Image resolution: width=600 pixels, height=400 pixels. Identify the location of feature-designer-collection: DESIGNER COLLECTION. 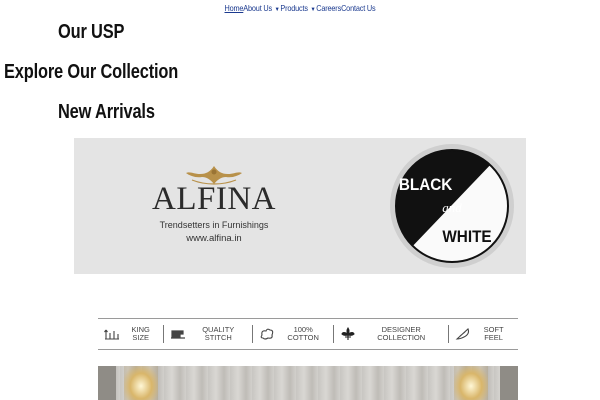
(391, 334).